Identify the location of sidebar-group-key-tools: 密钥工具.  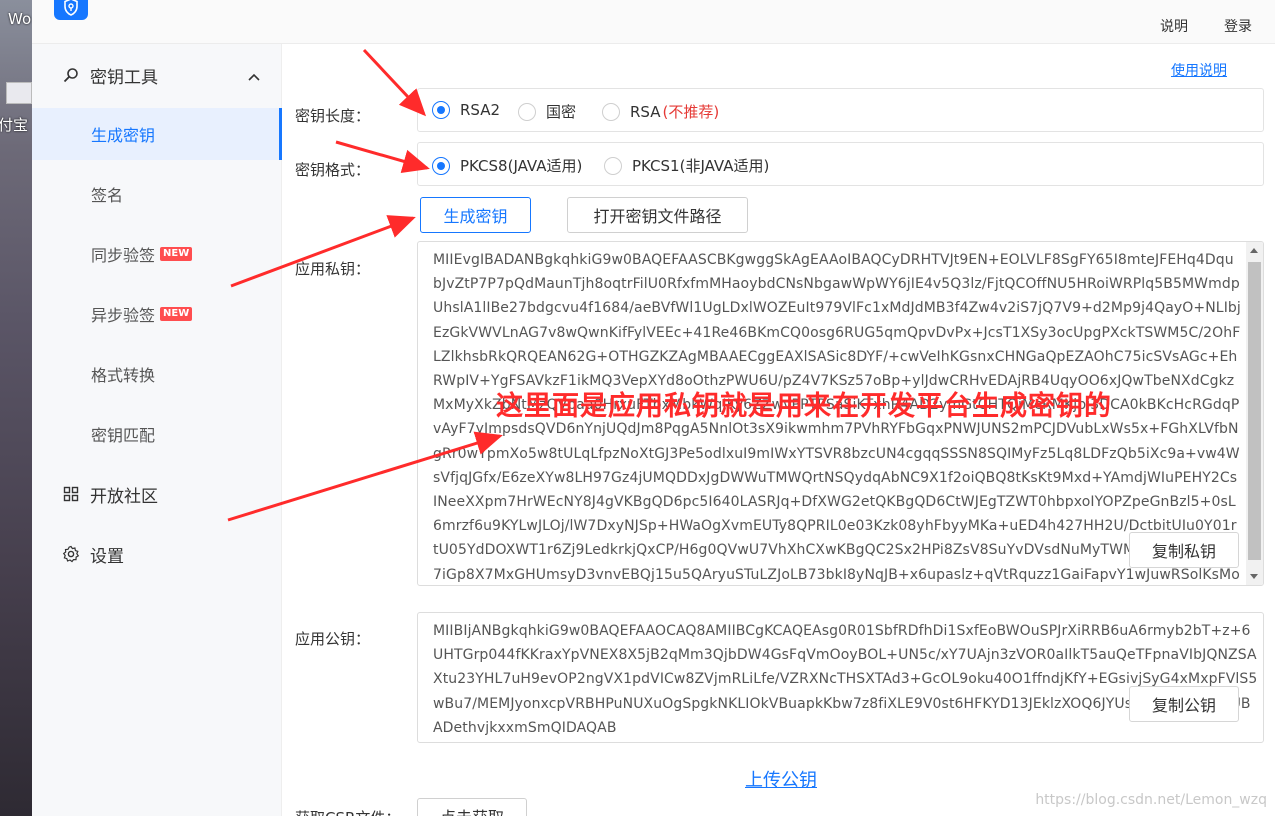
(157, 75).